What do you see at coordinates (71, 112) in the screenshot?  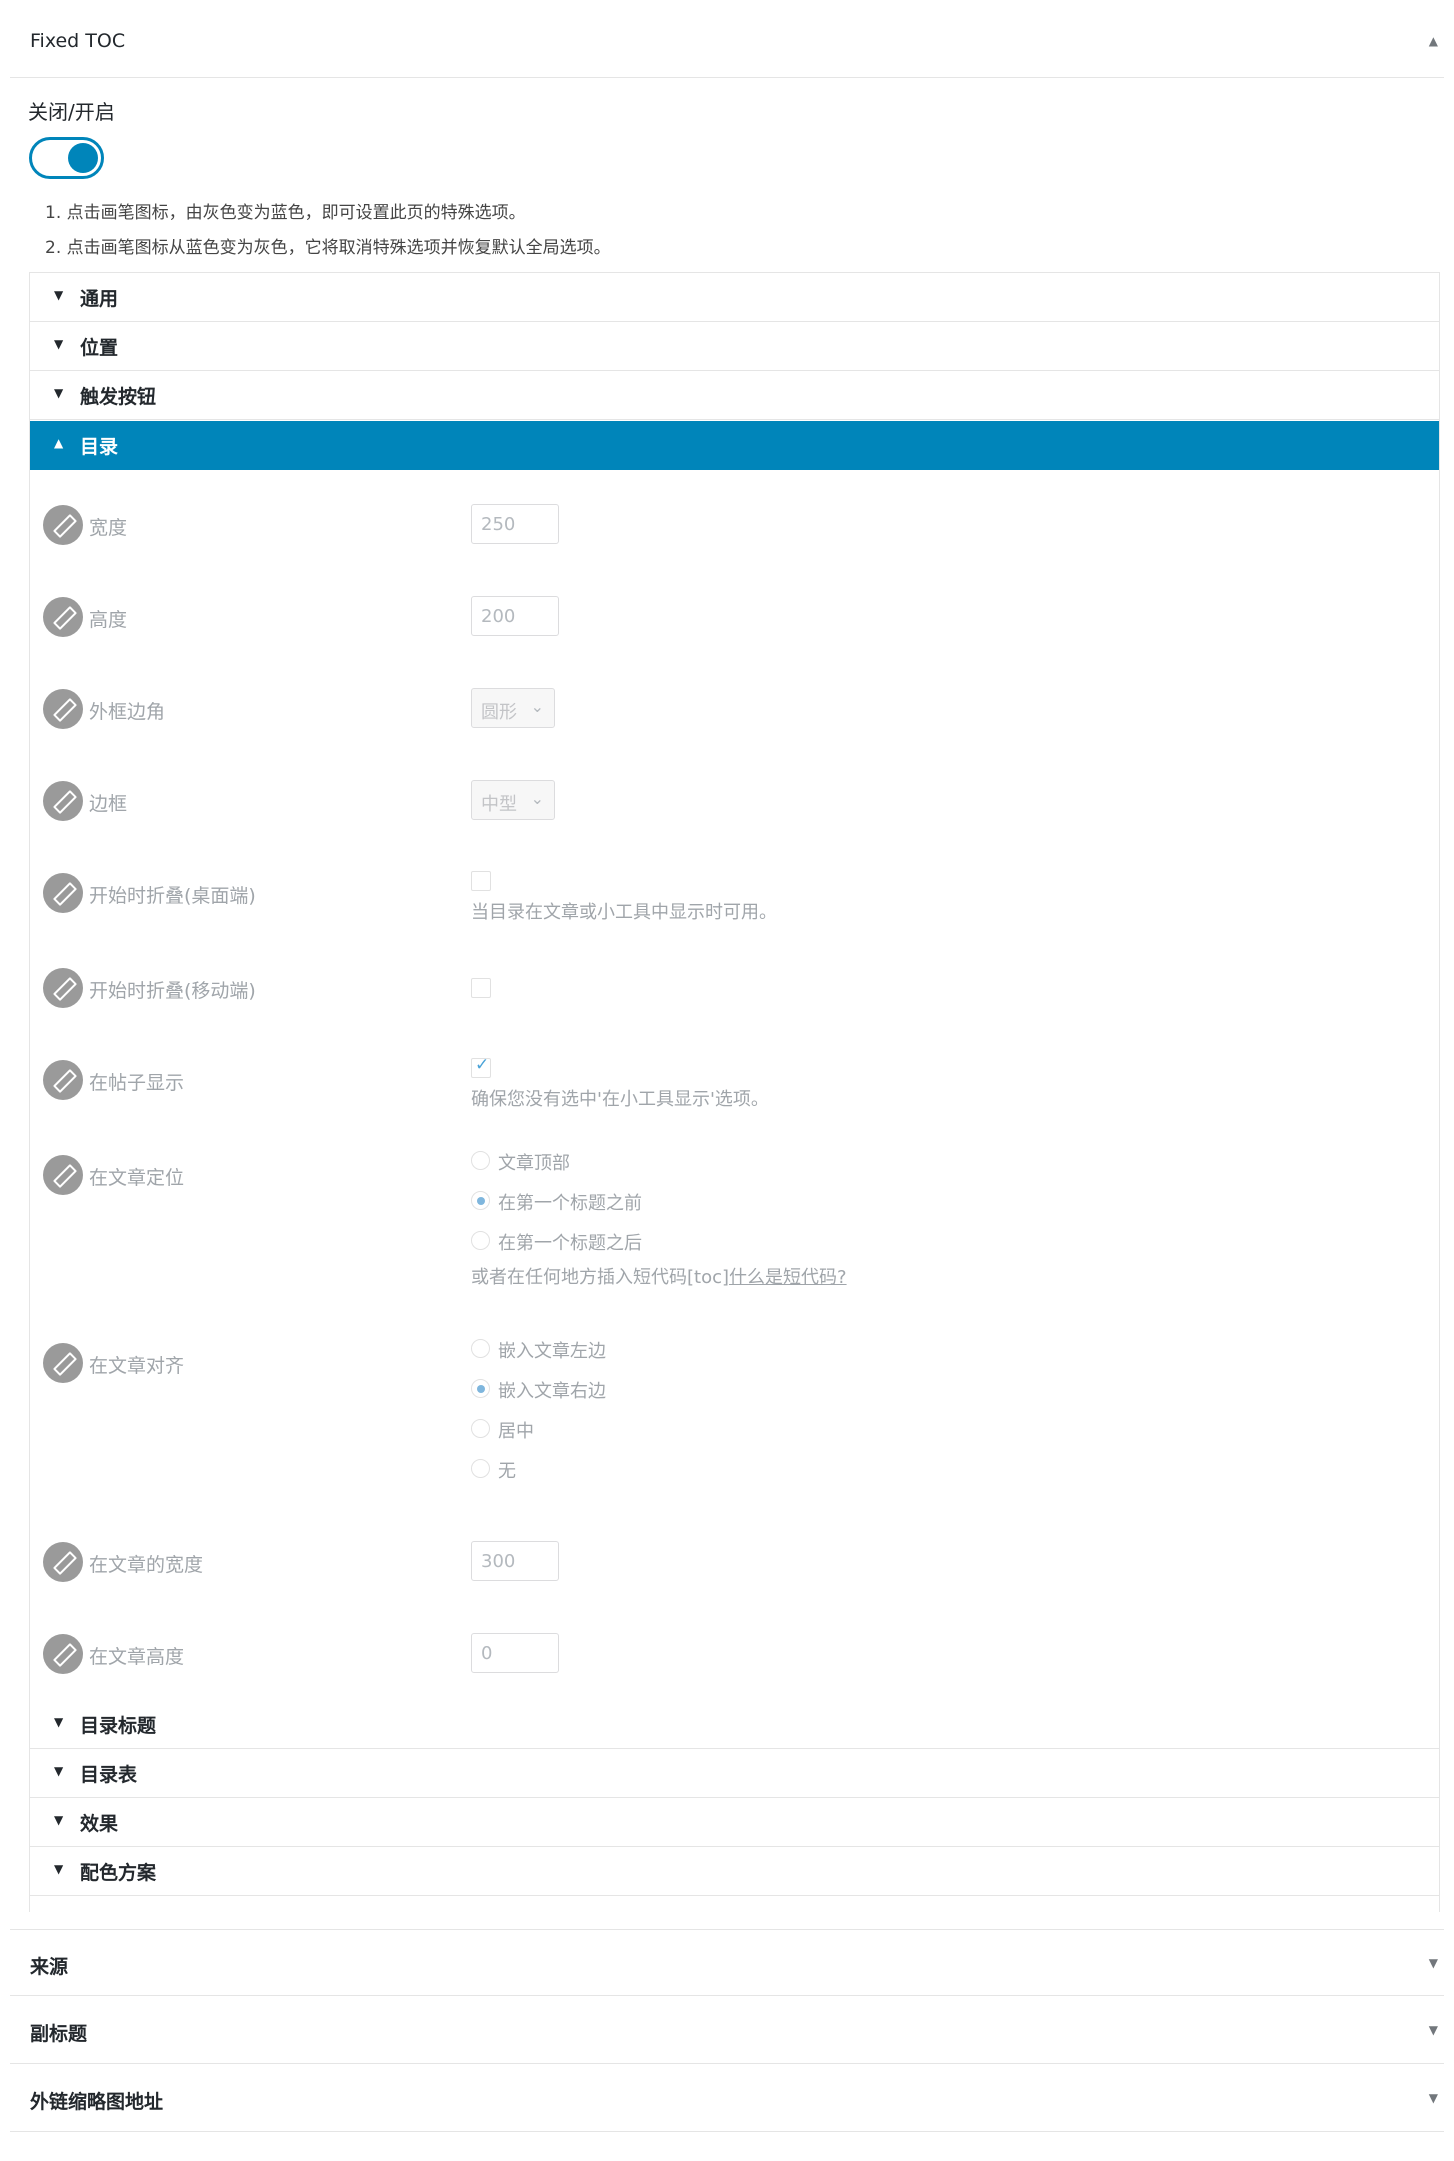 I see `toggle-label: 关闭/开启` at bounding box center [71, 112].